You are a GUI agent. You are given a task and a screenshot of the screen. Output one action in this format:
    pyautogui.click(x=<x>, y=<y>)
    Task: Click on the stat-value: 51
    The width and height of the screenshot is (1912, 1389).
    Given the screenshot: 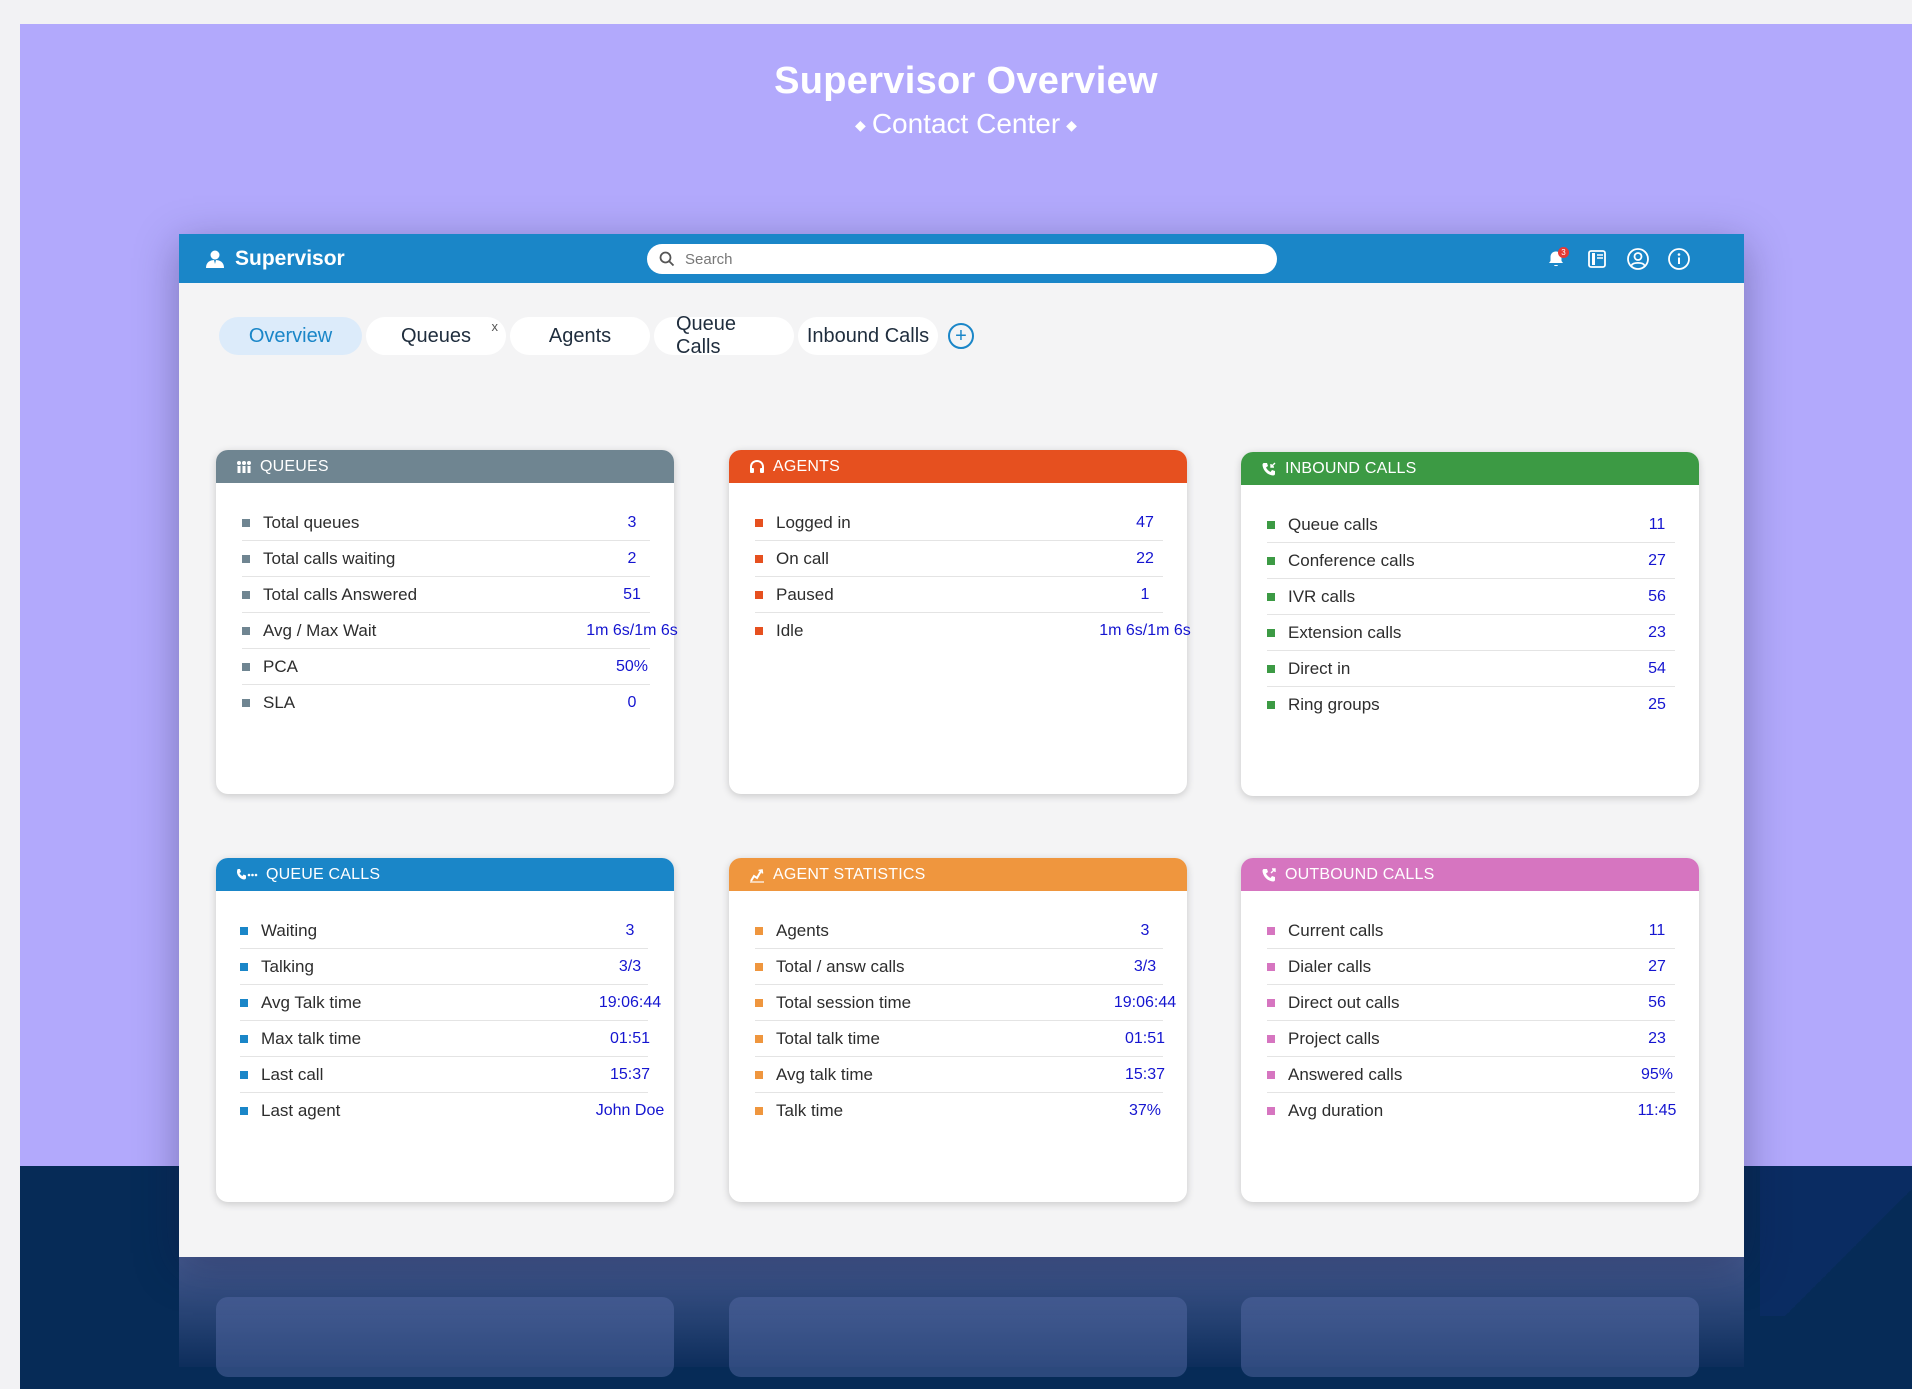 What is the action you would take?
    pyautogui.click(x=632, y=594)
    